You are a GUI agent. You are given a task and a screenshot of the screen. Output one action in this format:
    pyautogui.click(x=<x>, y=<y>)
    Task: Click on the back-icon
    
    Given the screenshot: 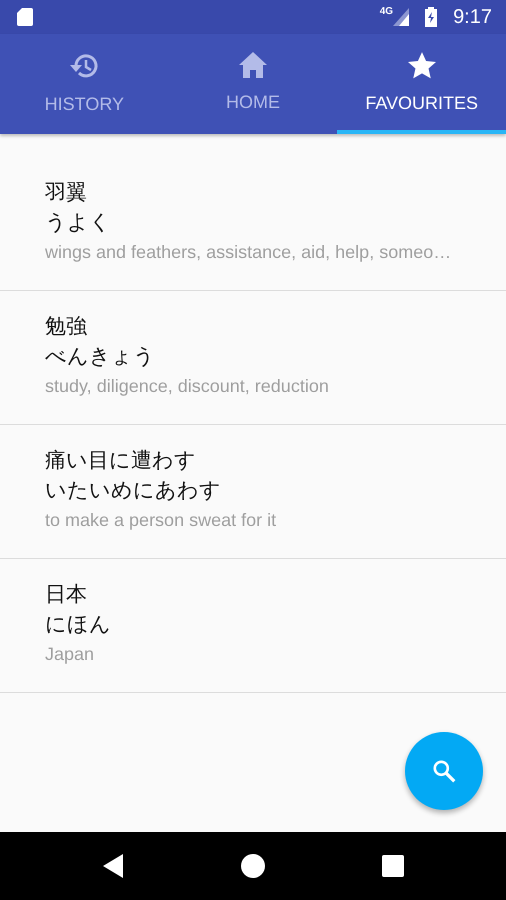 What is the action you would take?
    pyautogui.click(x=113, y=866)
    